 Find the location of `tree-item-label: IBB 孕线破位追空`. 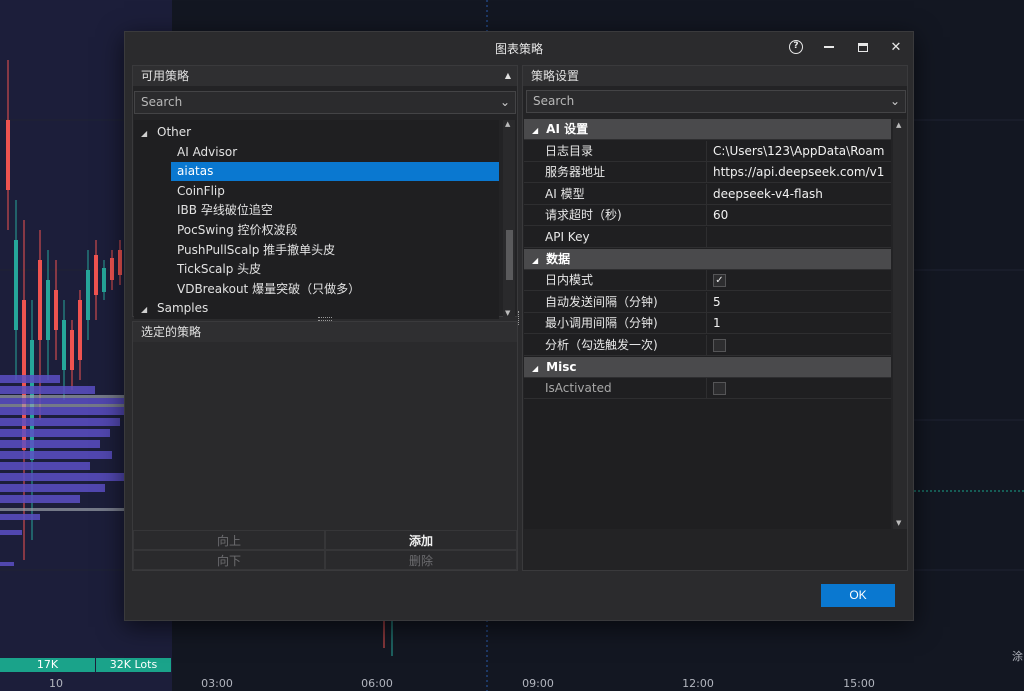

tree-item-label: IBB 孕线破位追空 is located at coordinates (225, 210).